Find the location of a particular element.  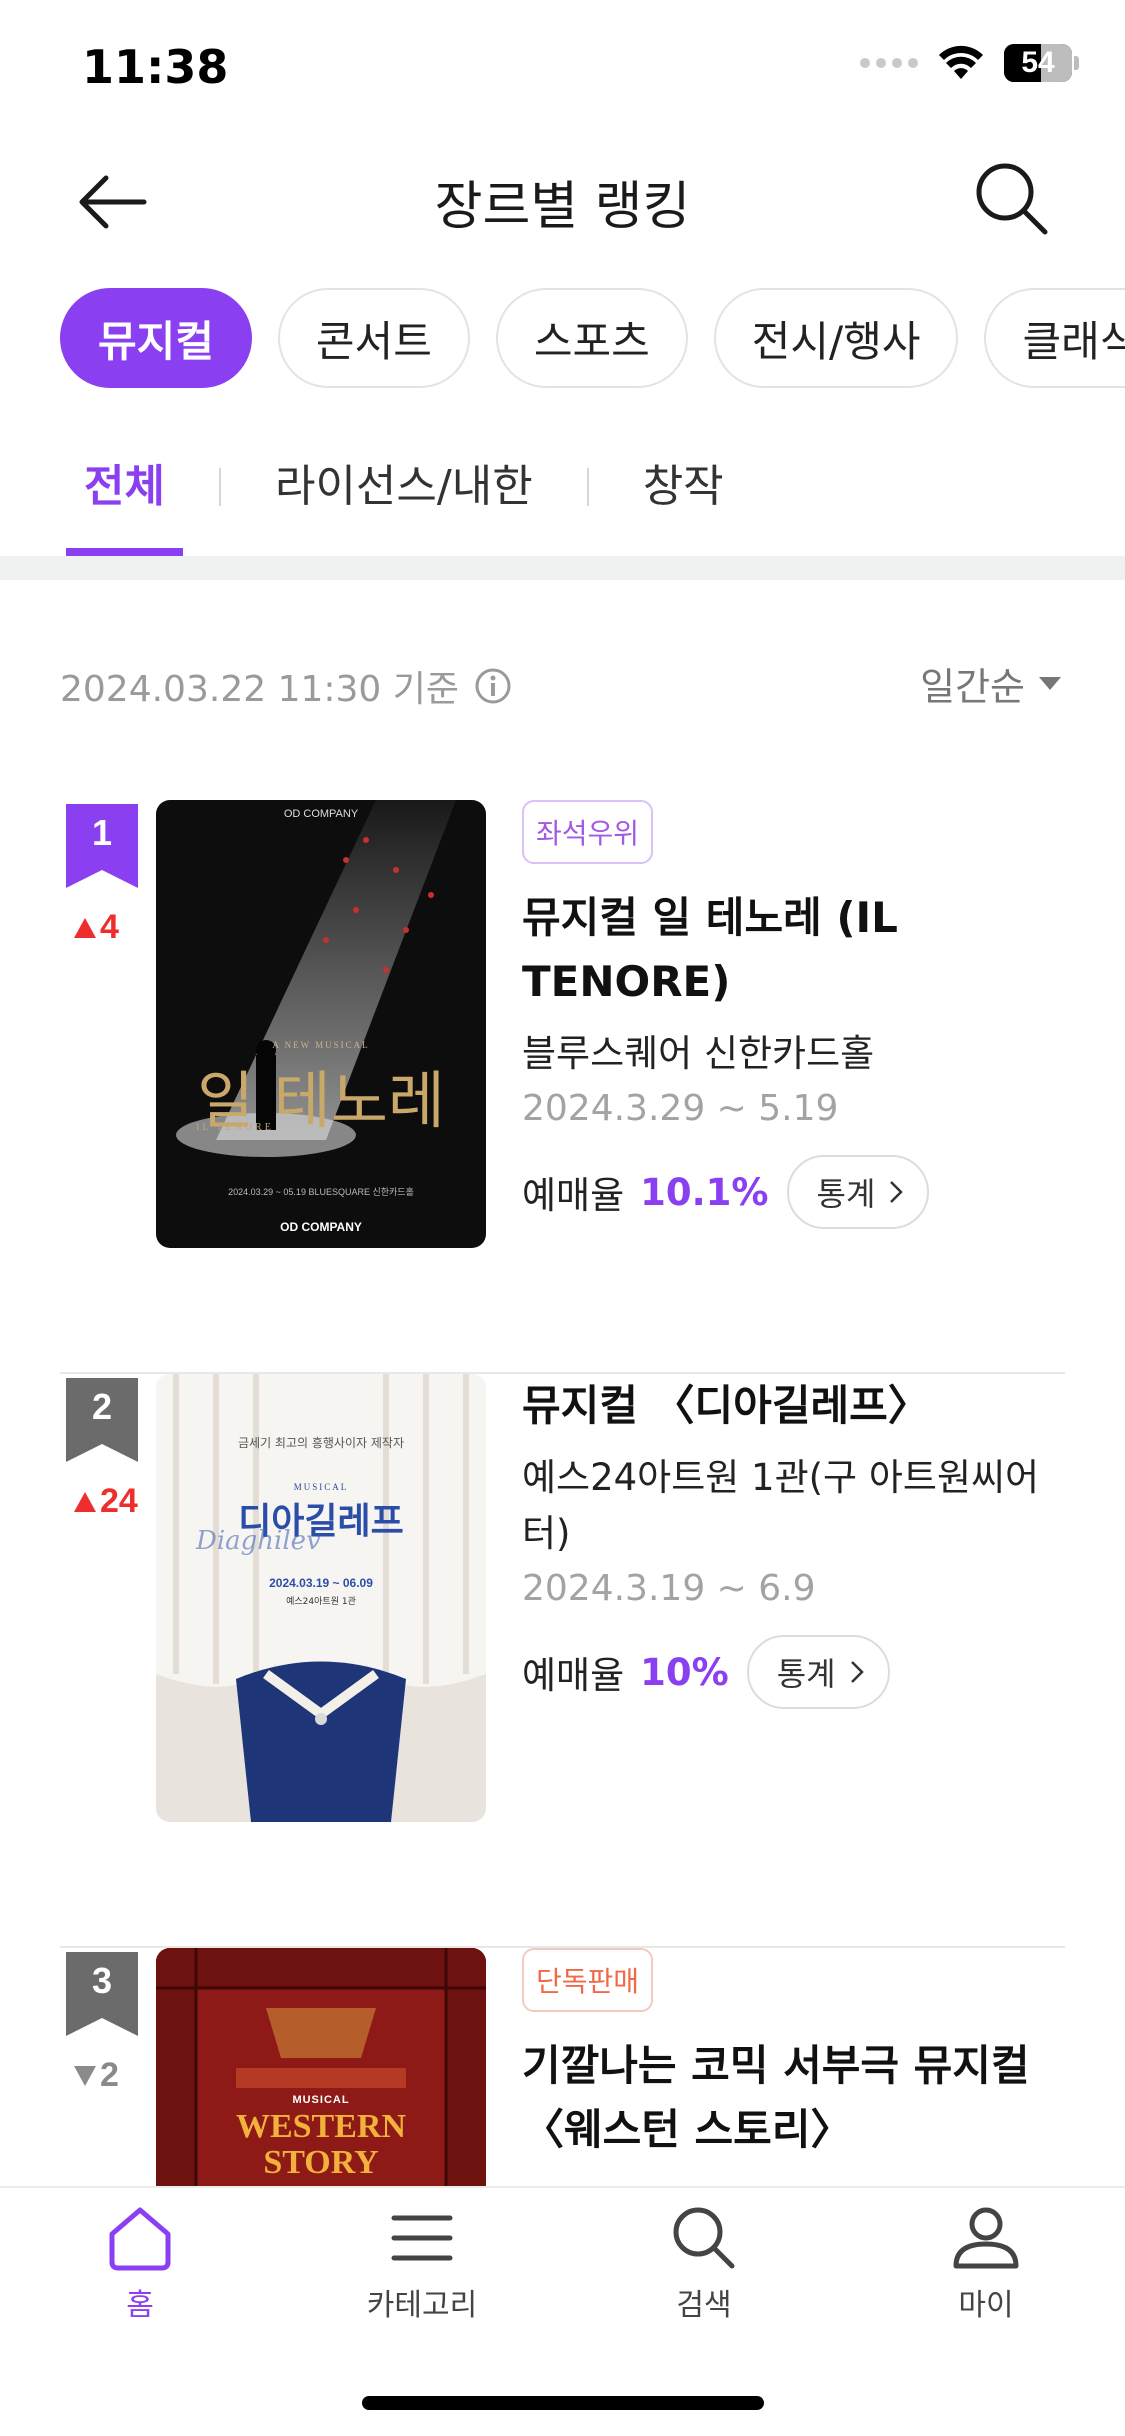

basis-timestamp: 2024.03.22 11:30 기준 is located at coordinates (259, 689).